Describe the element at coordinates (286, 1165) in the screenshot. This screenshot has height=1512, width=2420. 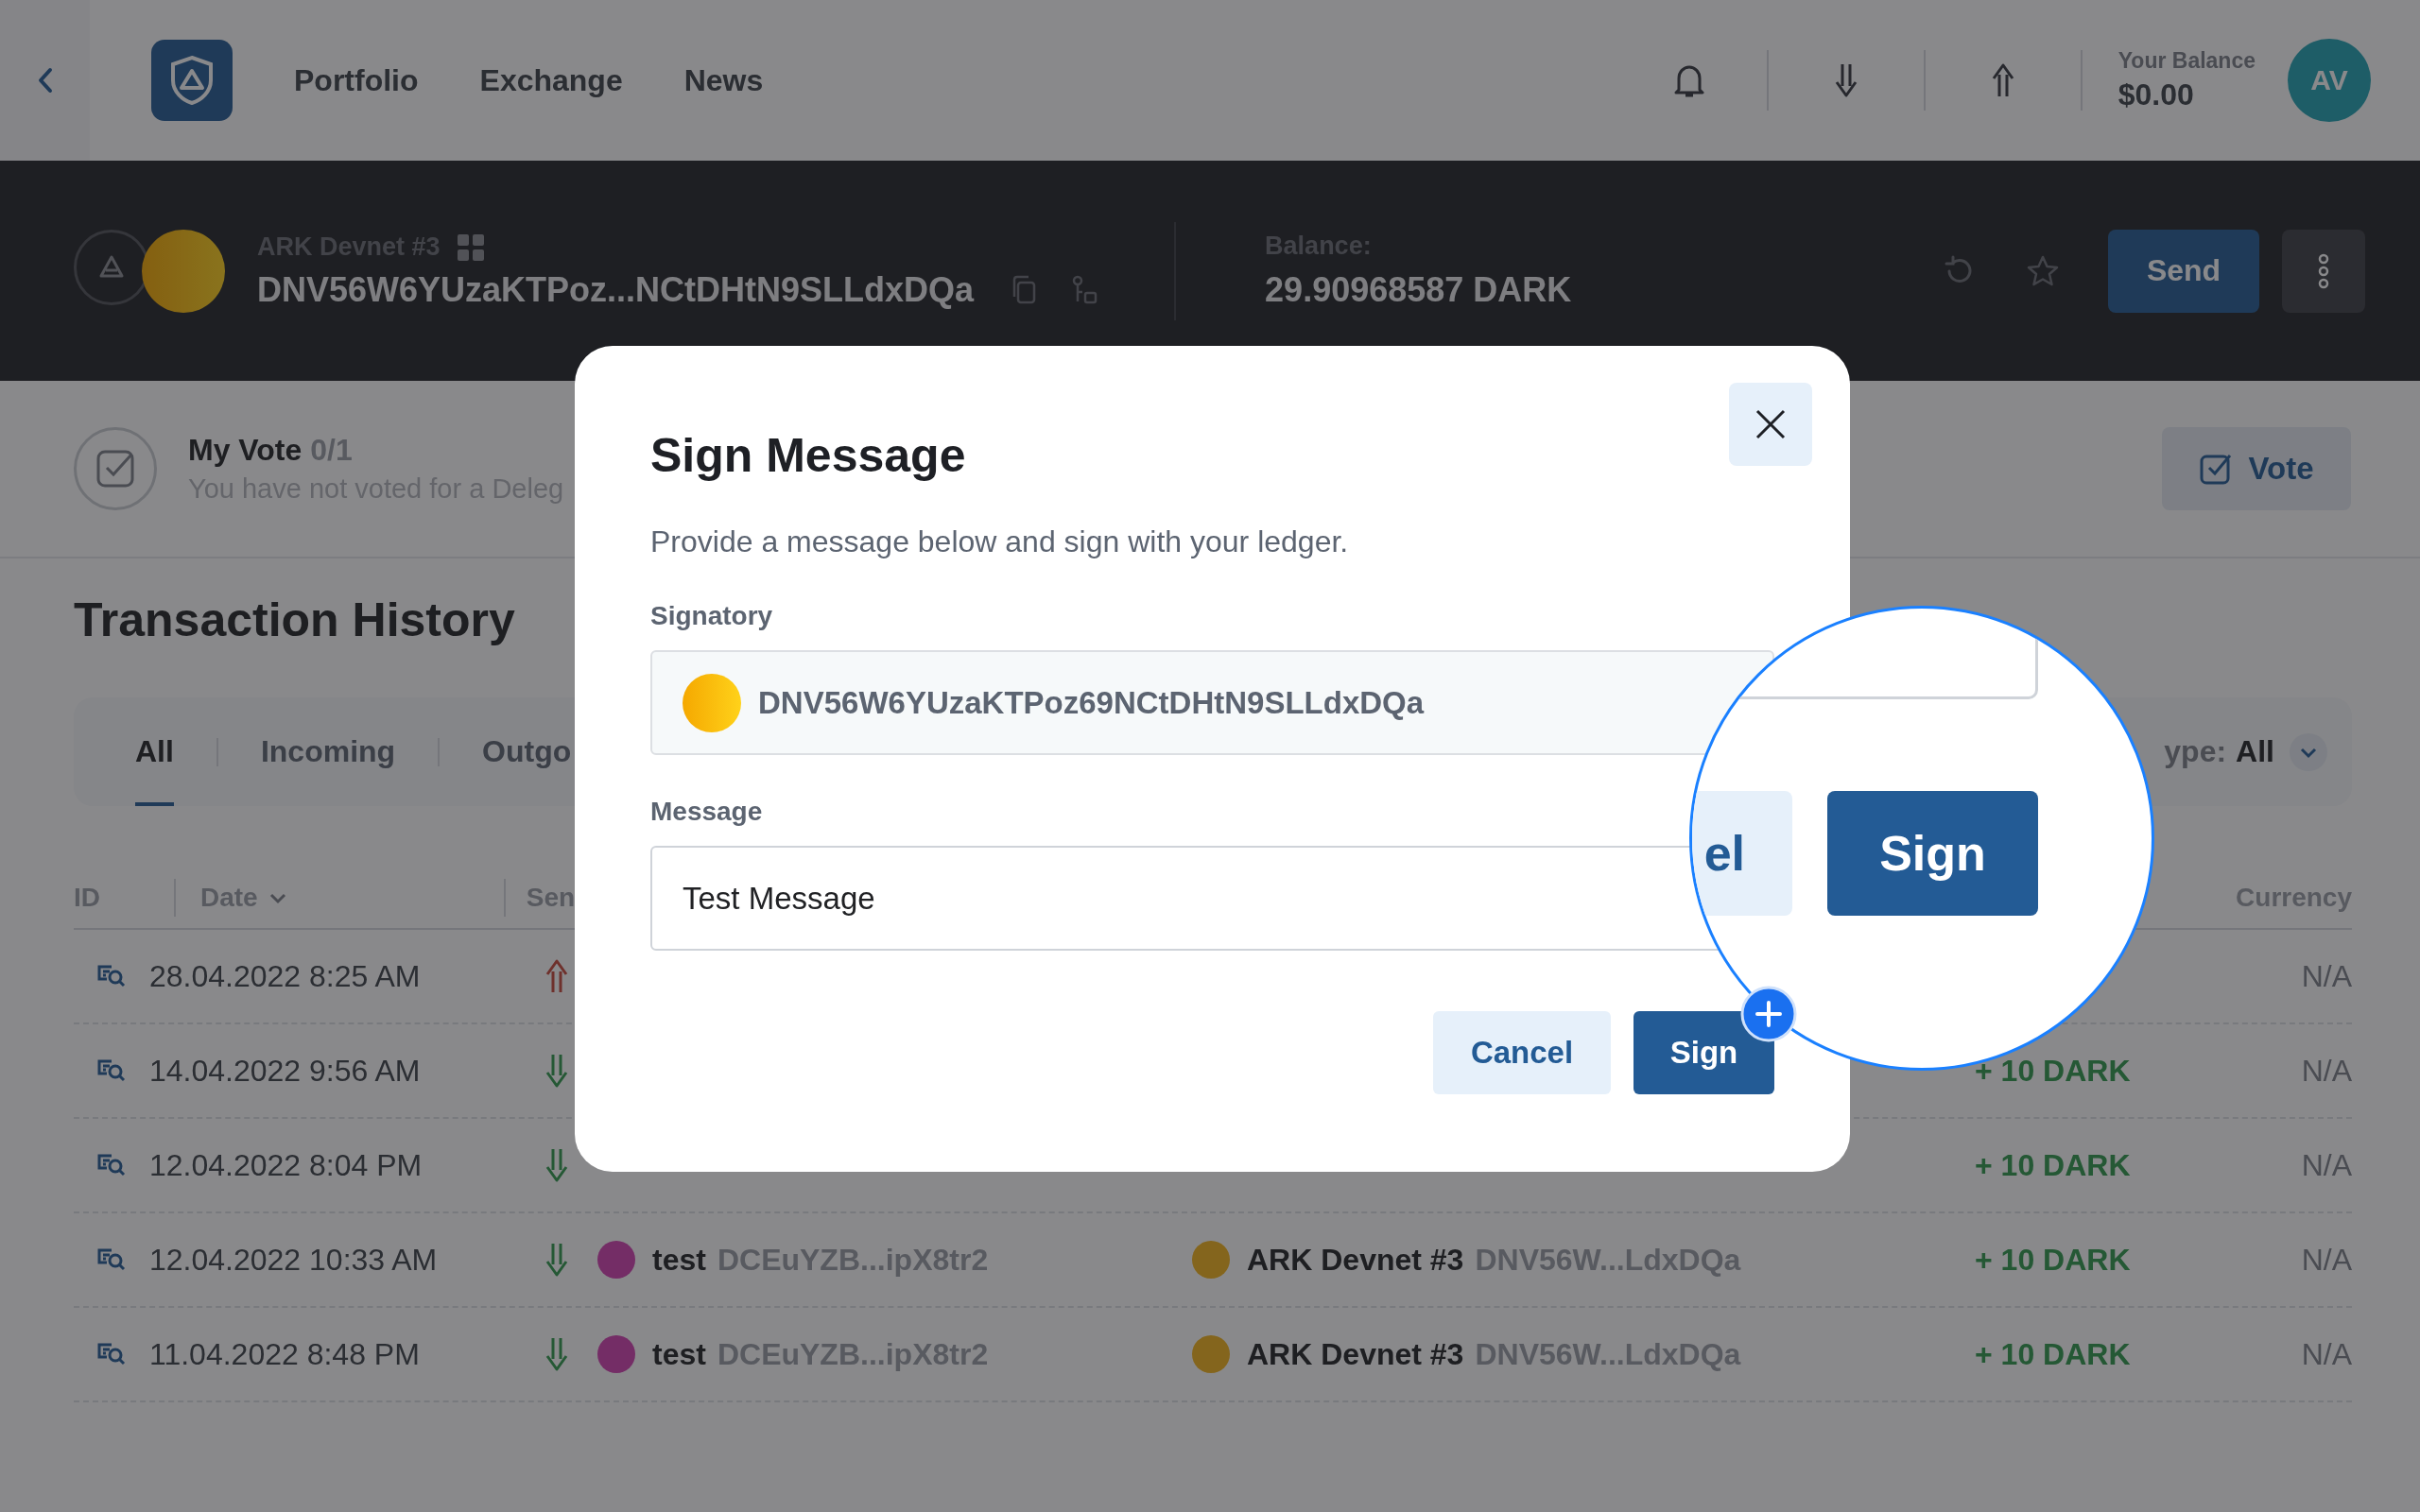
I see `date-cell-text: 12.04.2022 8:04 PM` at that location.